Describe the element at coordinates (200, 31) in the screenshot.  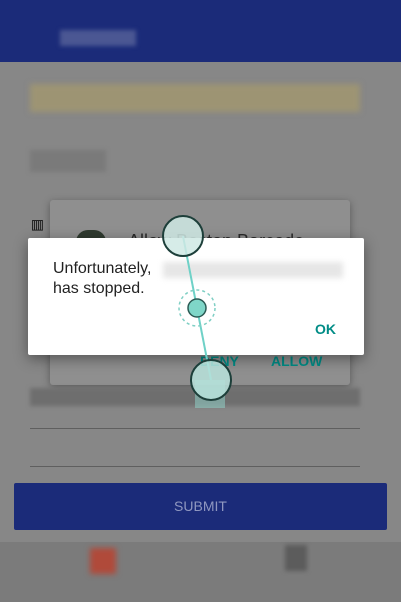
I see `app-bar` at that location.